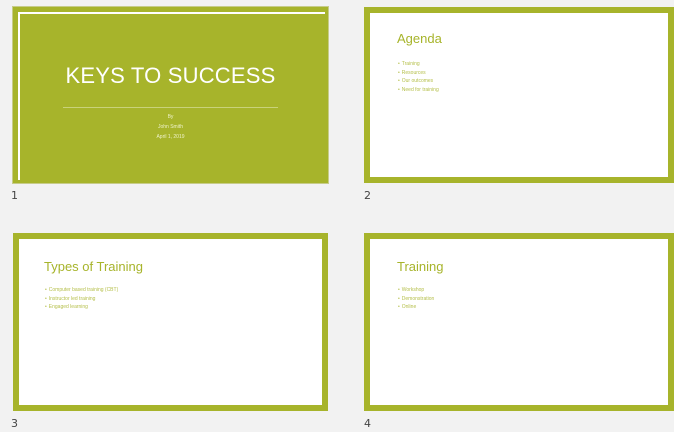  I want to click on slide-date: April 1, 2019, so click(170, 137).